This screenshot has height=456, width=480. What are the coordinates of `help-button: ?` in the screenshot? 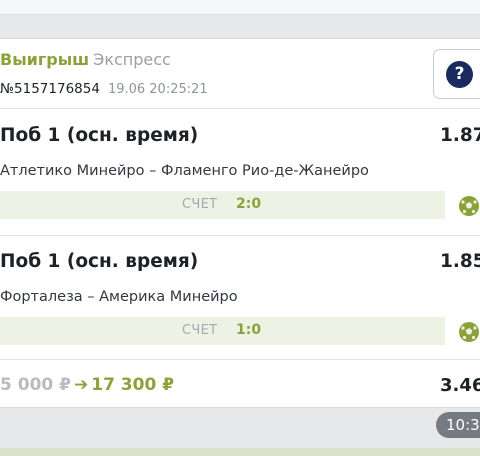 It's located at (456, 74).